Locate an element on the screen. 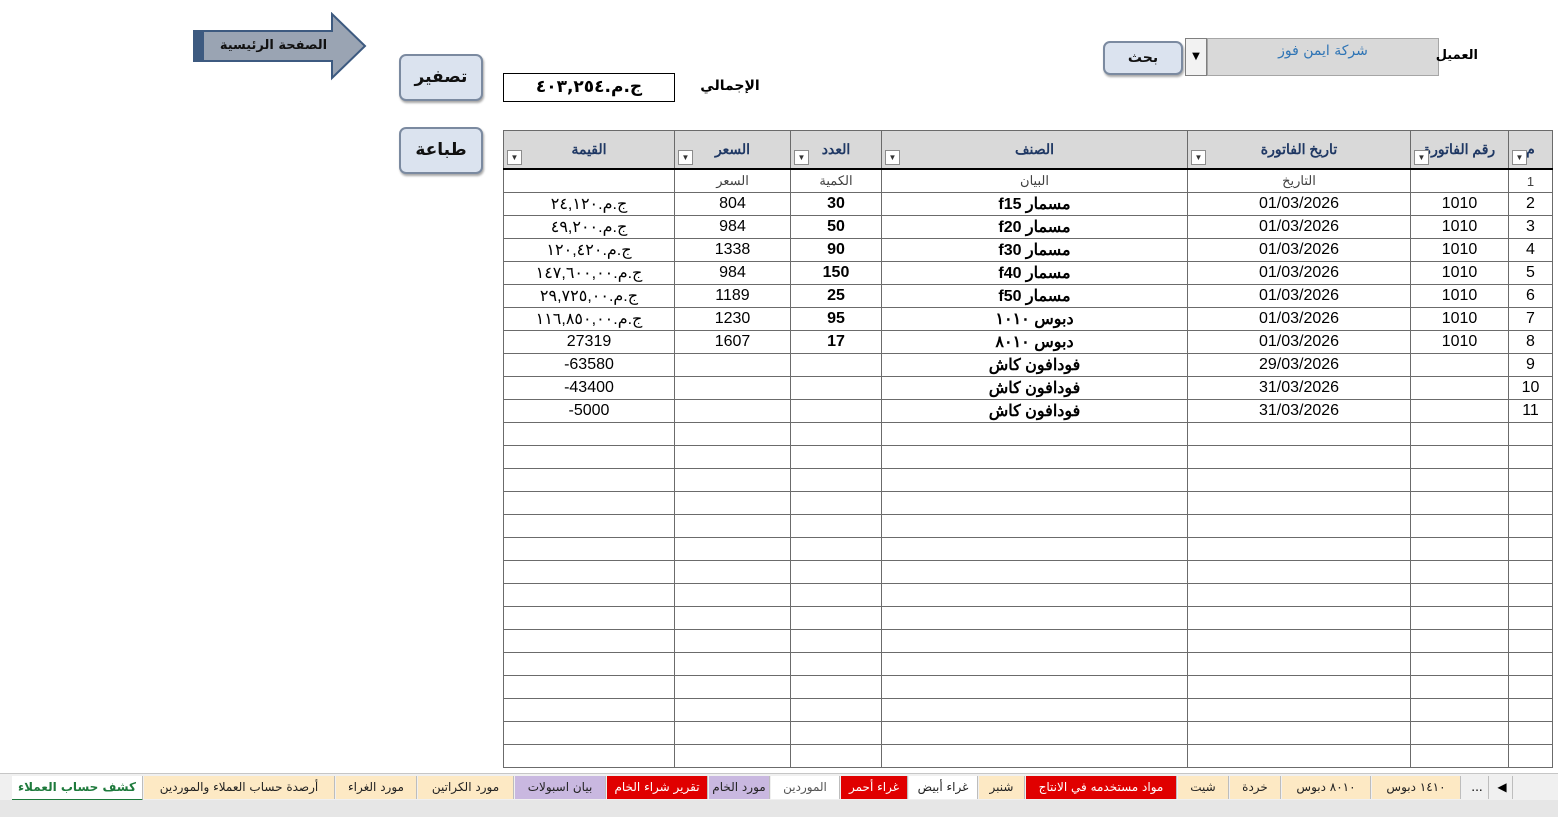 The width and height of the screenshot is (1558, 817). cell-num: 6 is located at coordinates (1530, 296).